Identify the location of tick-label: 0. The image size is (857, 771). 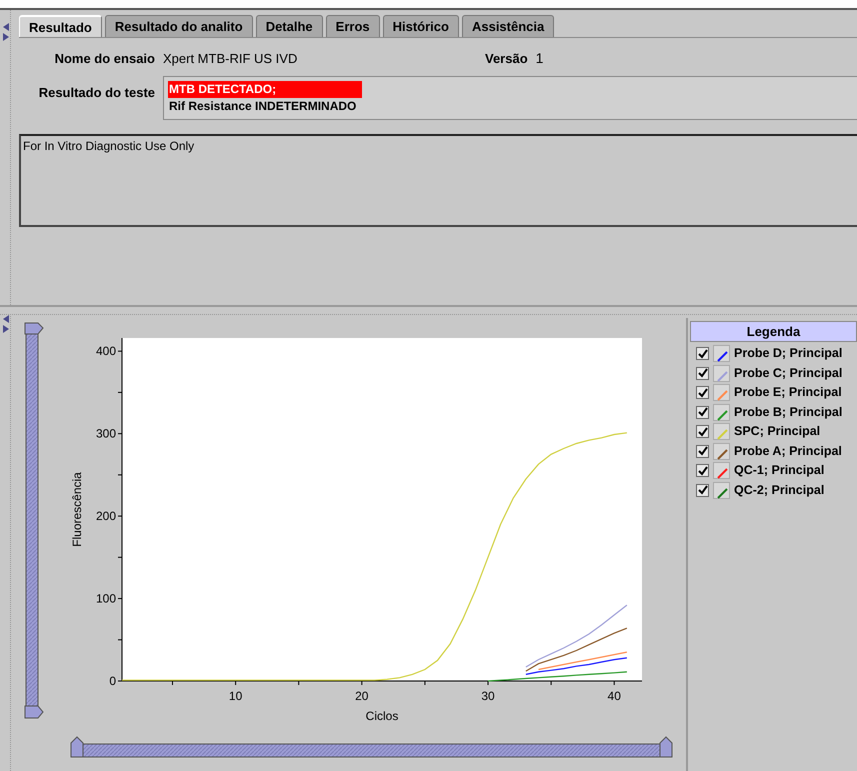
(112, 681).